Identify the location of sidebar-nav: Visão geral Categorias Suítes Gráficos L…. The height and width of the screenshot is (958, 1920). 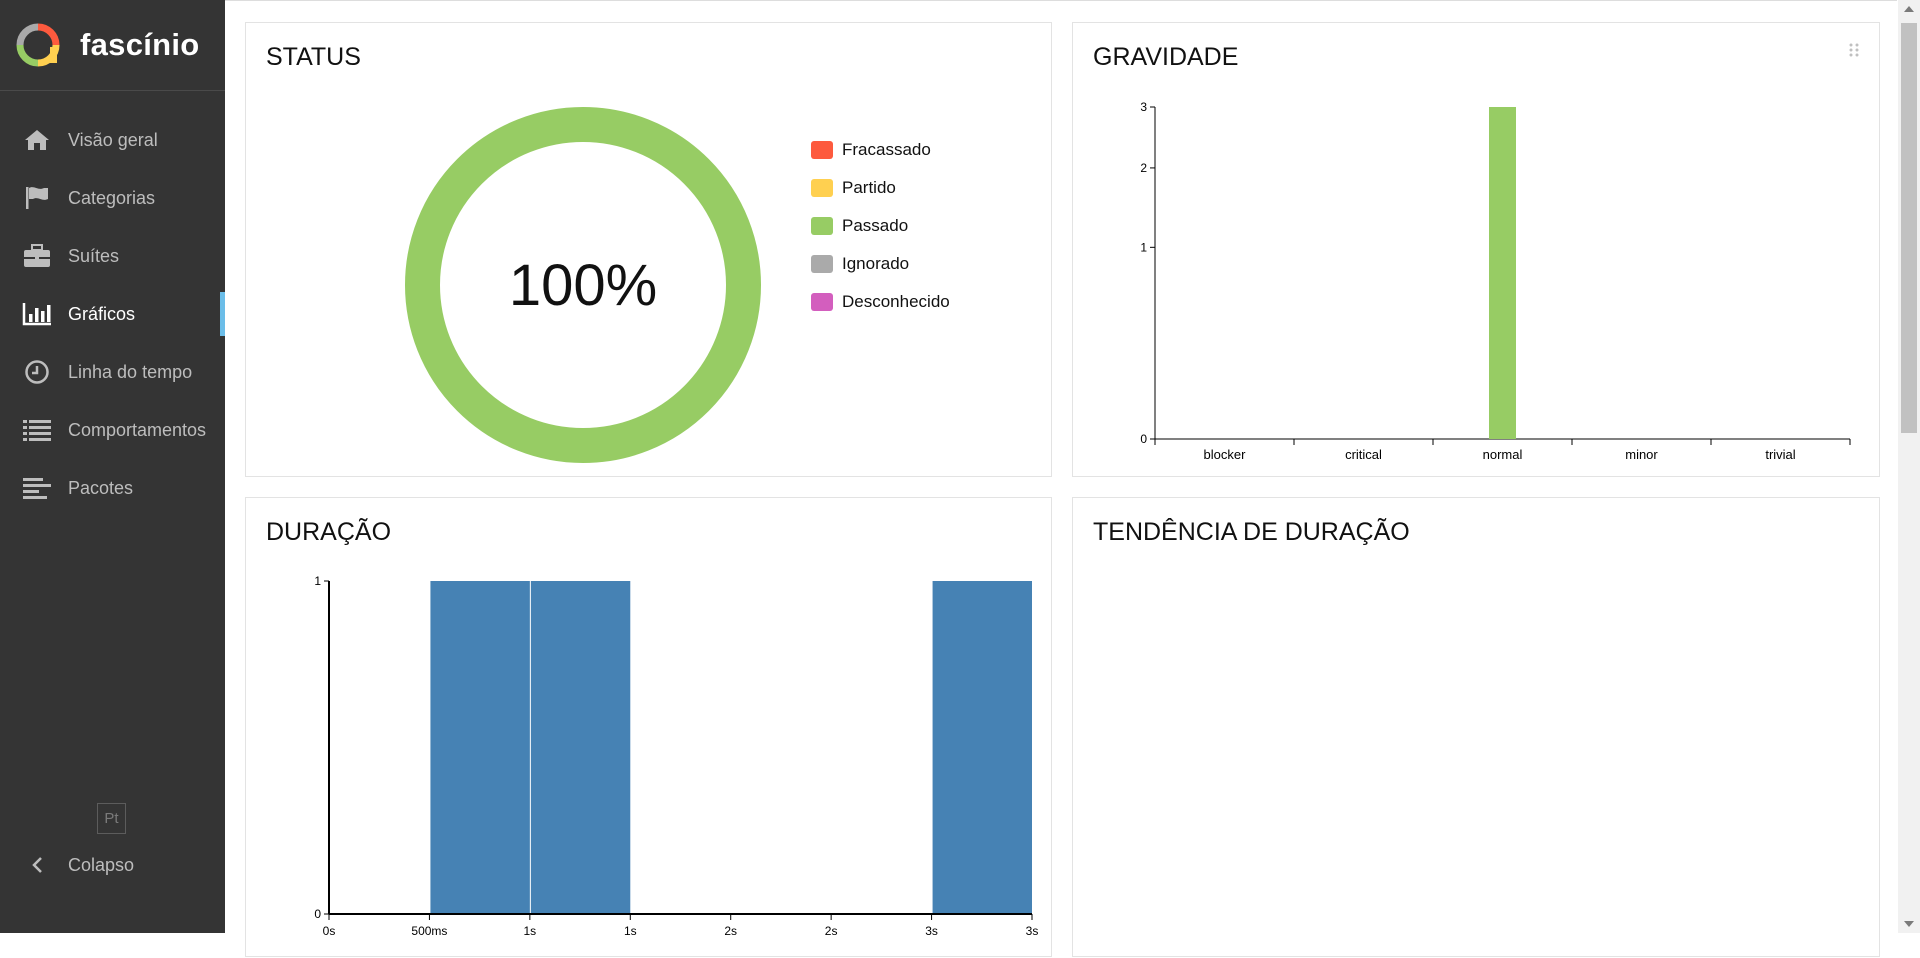
(112, 314).